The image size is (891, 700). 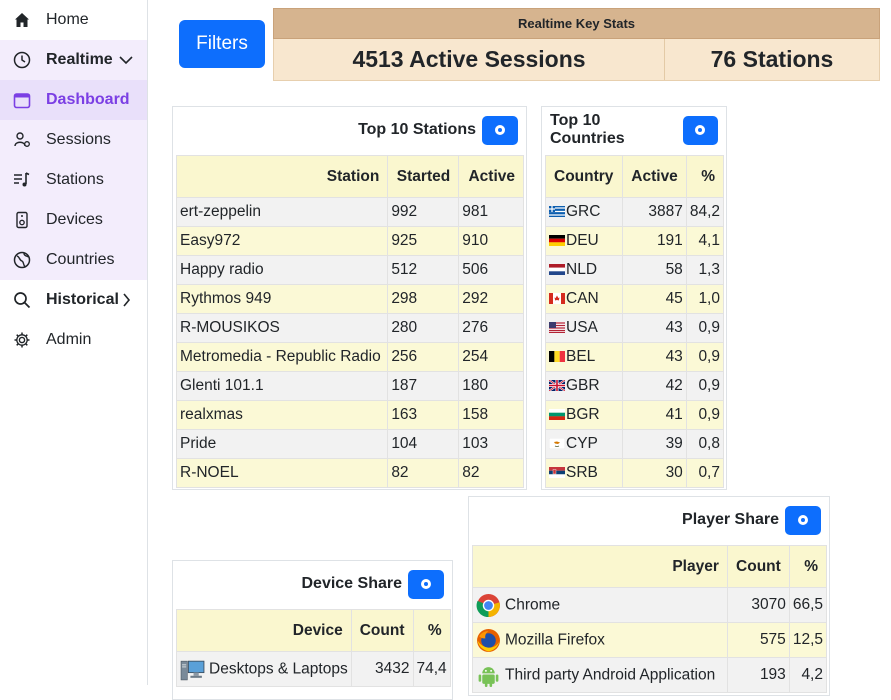 What do you see at coordinates (282, 415) in the screenshot?
I see `station-name: realxmas` at bounding box center [282, 415].